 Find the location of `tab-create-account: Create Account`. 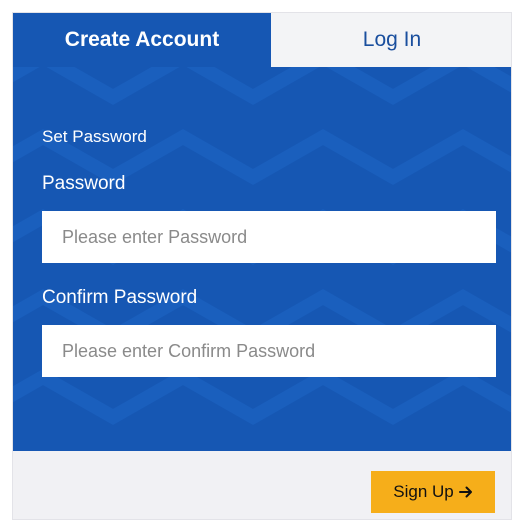

tab-create-account: Create Account is located at coordinates (142, 40).